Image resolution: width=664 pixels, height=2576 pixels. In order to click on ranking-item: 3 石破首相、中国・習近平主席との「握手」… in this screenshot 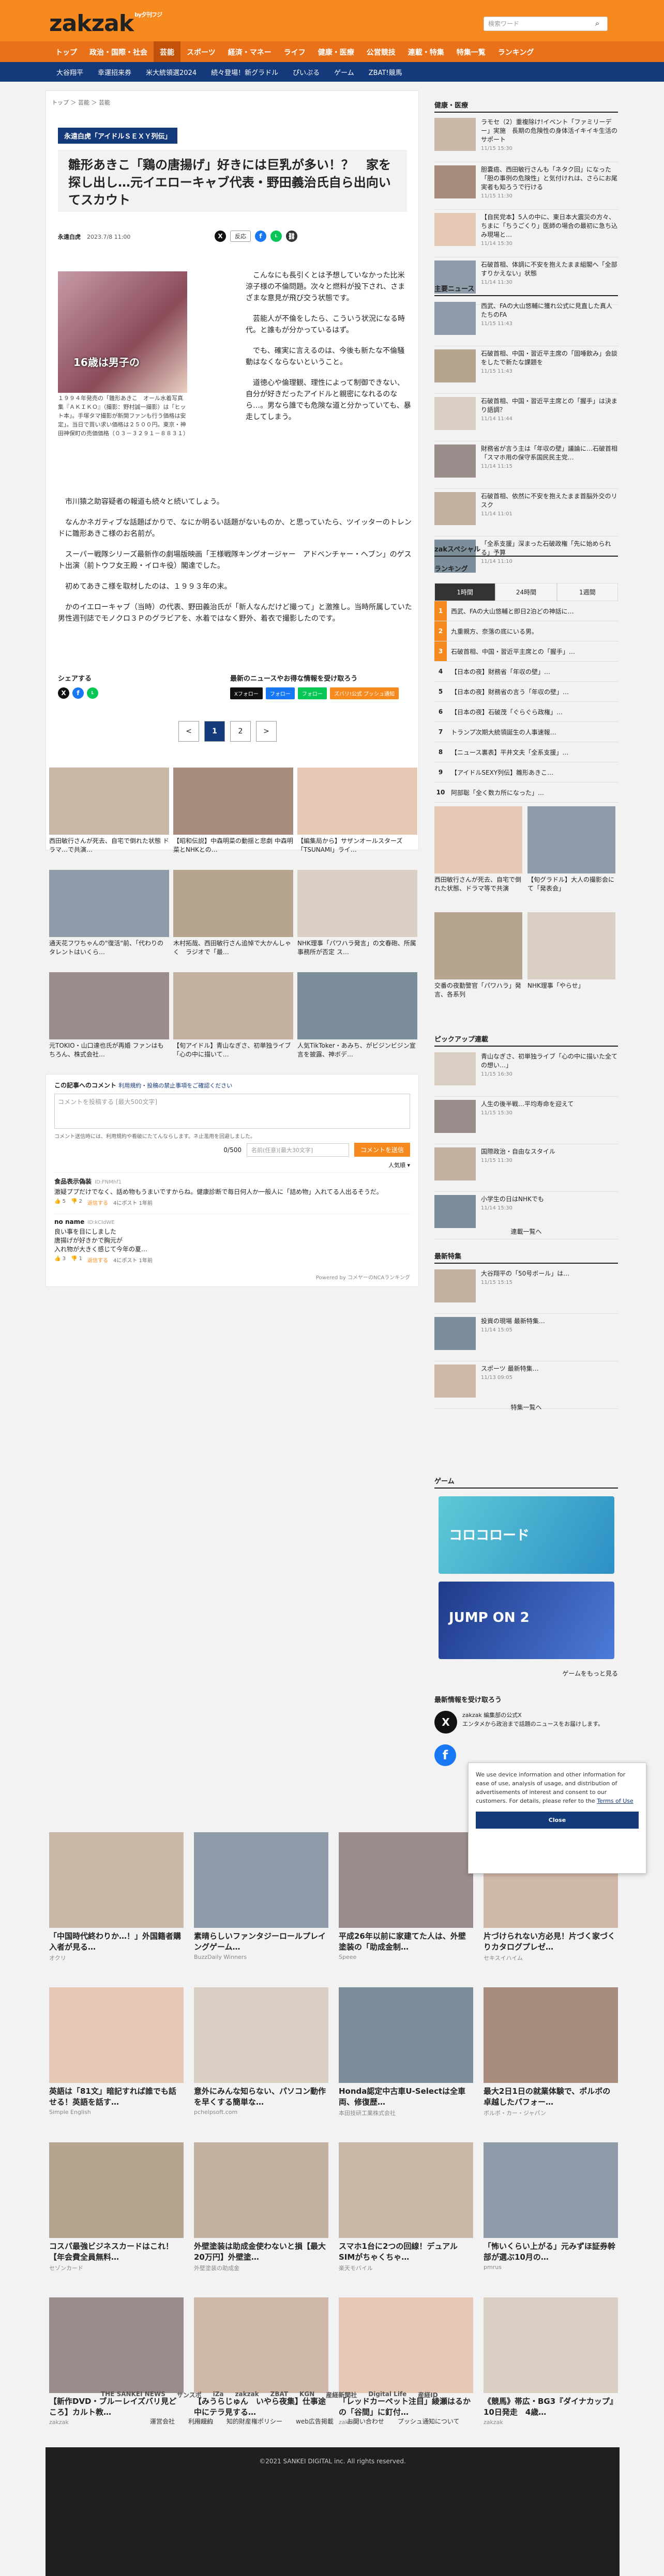, I will do `click(526, 651)`.